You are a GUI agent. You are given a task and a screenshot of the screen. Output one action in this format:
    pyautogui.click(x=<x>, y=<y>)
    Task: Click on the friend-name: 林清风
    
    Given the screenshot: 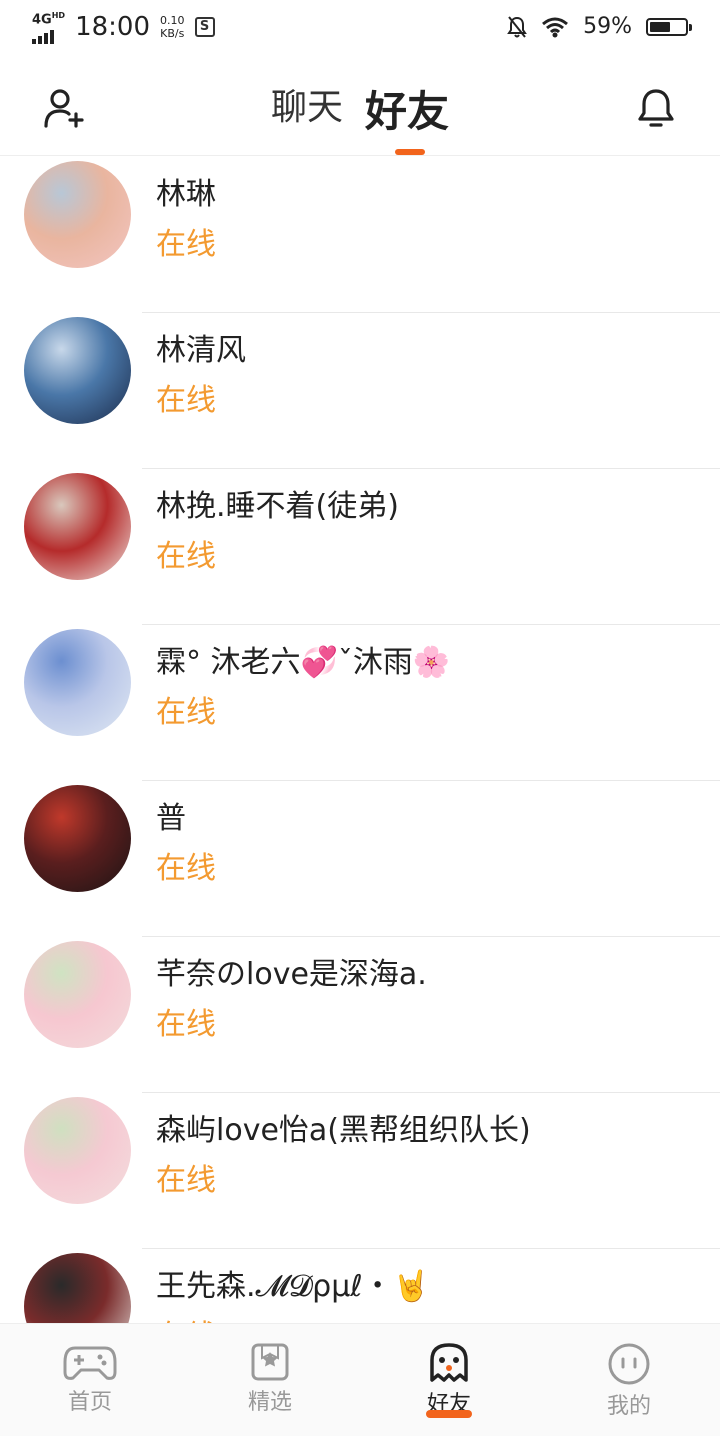 What is the action you would take?
    pyautogui.click(x=201, y=350)
    